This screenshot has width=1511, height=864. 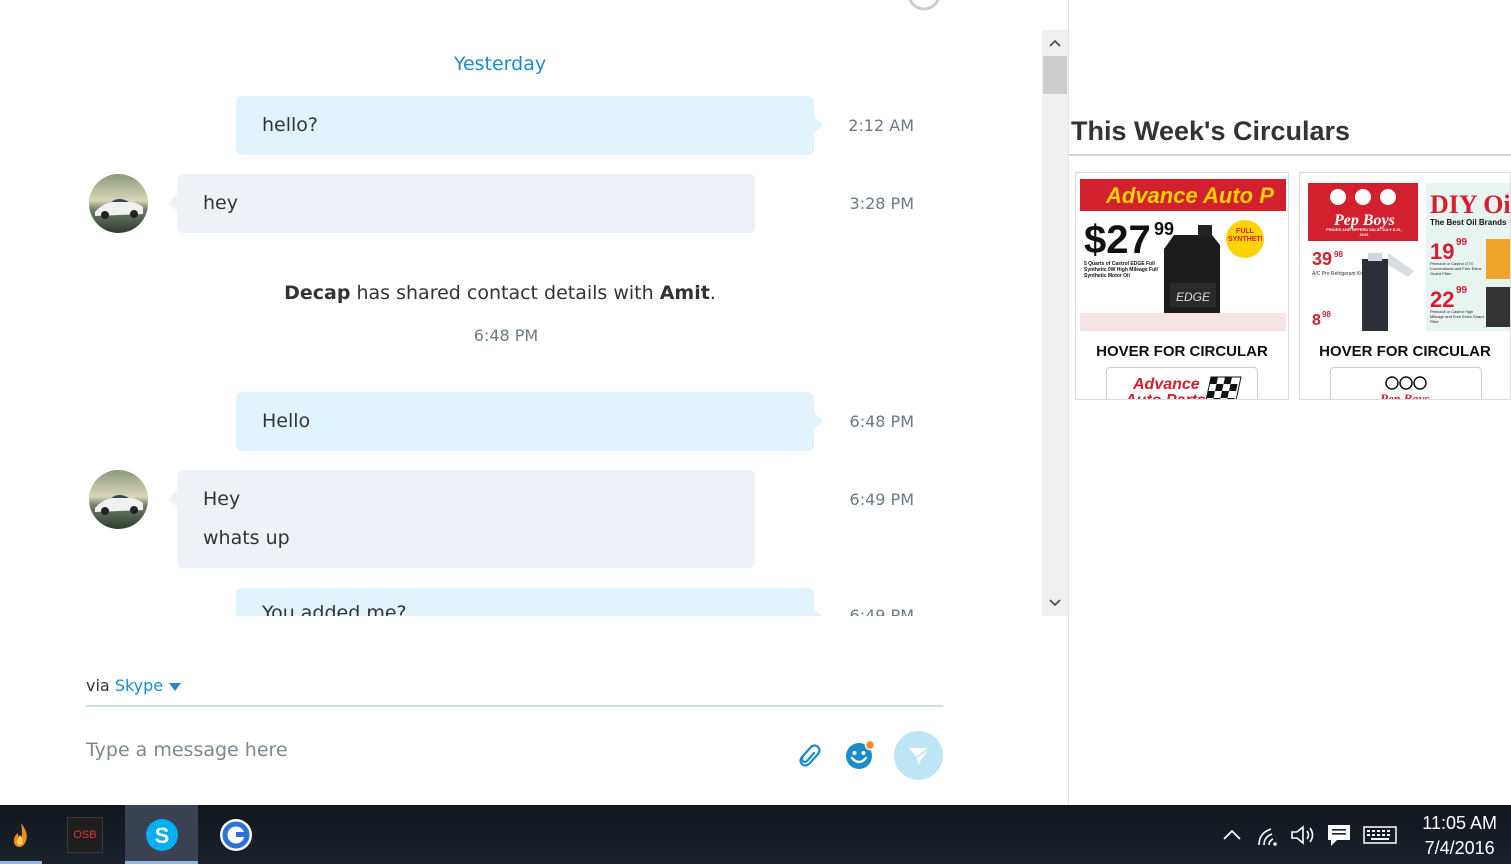 What do you see at coordinates (1380, 835) in the screenshot?
I see `keyboard-icon` at bounding box center [1380, 835].